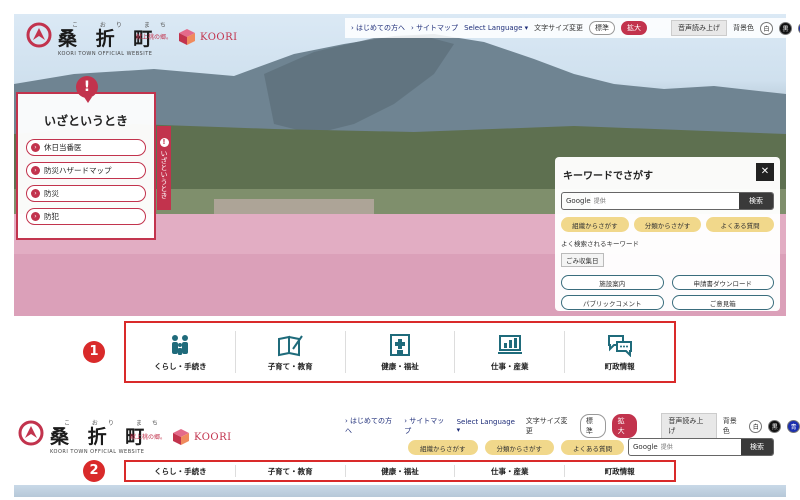  I want to click on category-pills-lower: 組織からさがす 分類からさがす よくある質問, so click(516, 447).